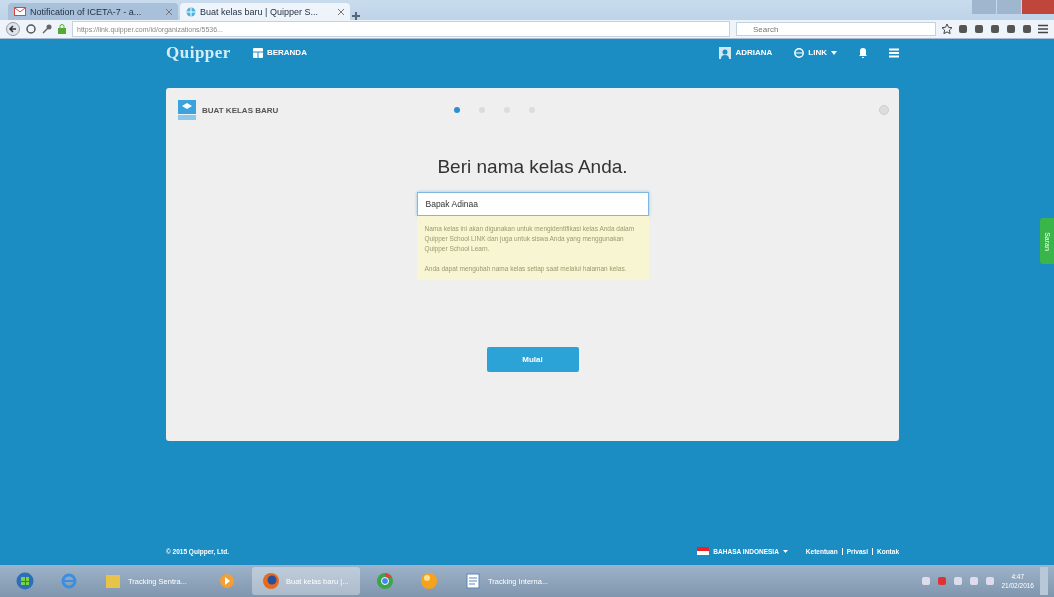 The image size is (1054, 597). What do you see at coordinates (863, 52) in the screenshot?
I see `bell-icon` at bounding box center [863, 52].